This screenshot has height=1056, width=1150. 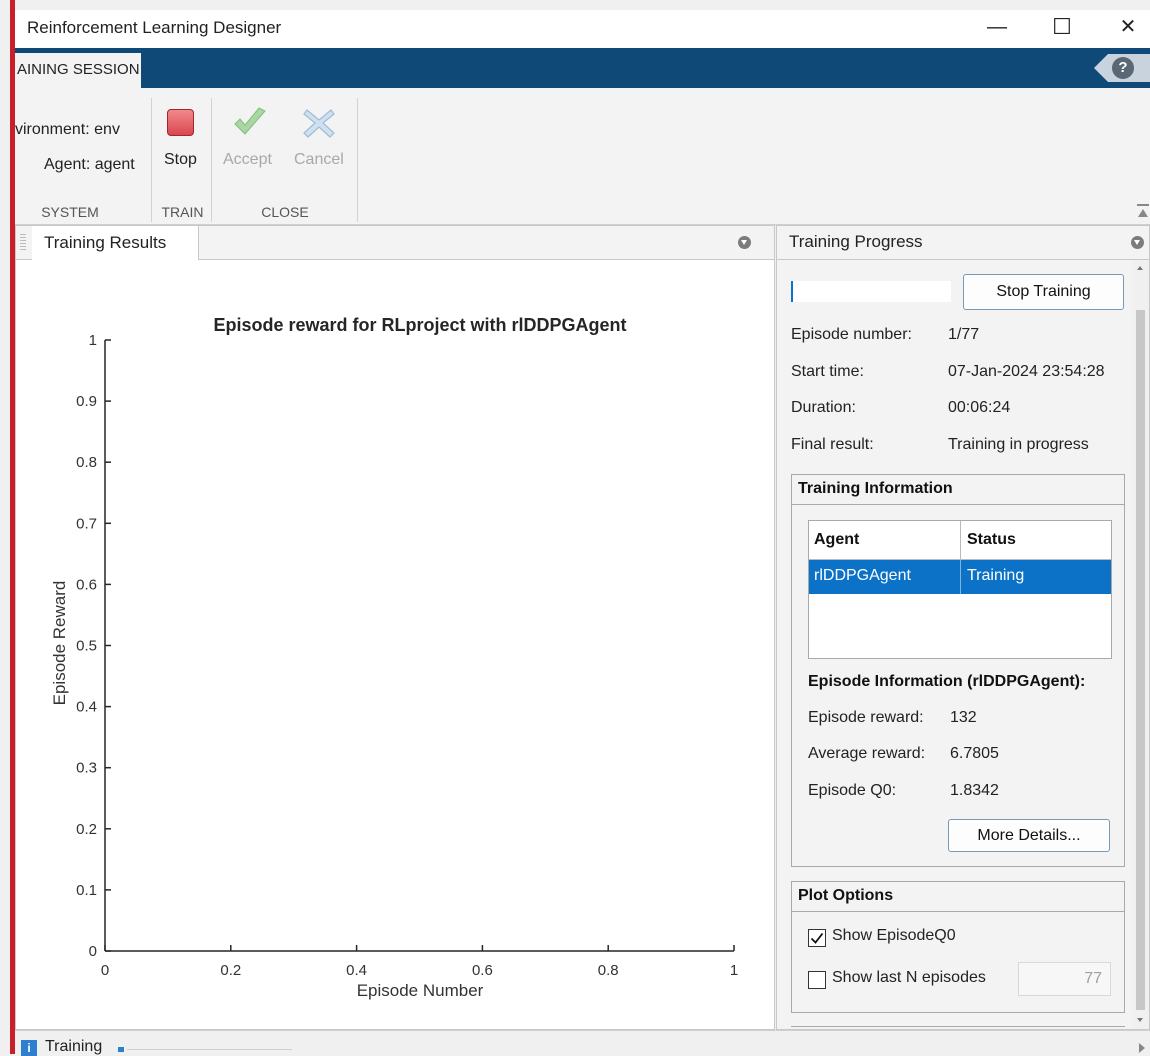 I want to click on maximize-button: ☐, so click(x=1062, y=29).